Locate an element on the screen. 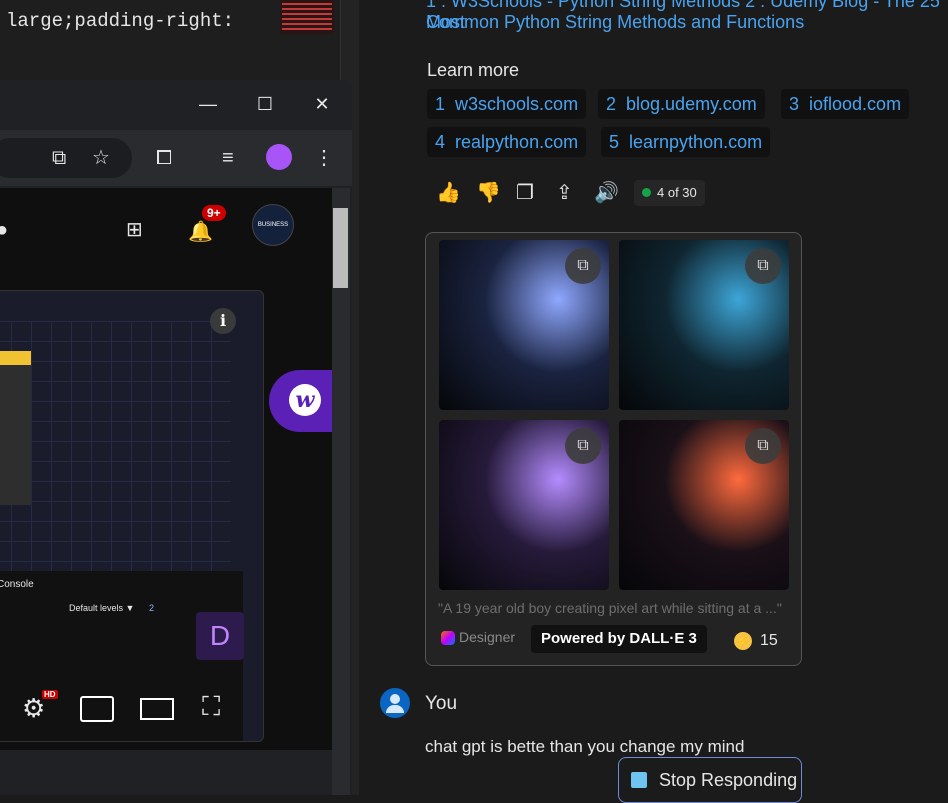 Image resolution: width=948 pixels, height=803 pixels. bookmark-star-icon: ☆ is located at coordinates (101, 158).